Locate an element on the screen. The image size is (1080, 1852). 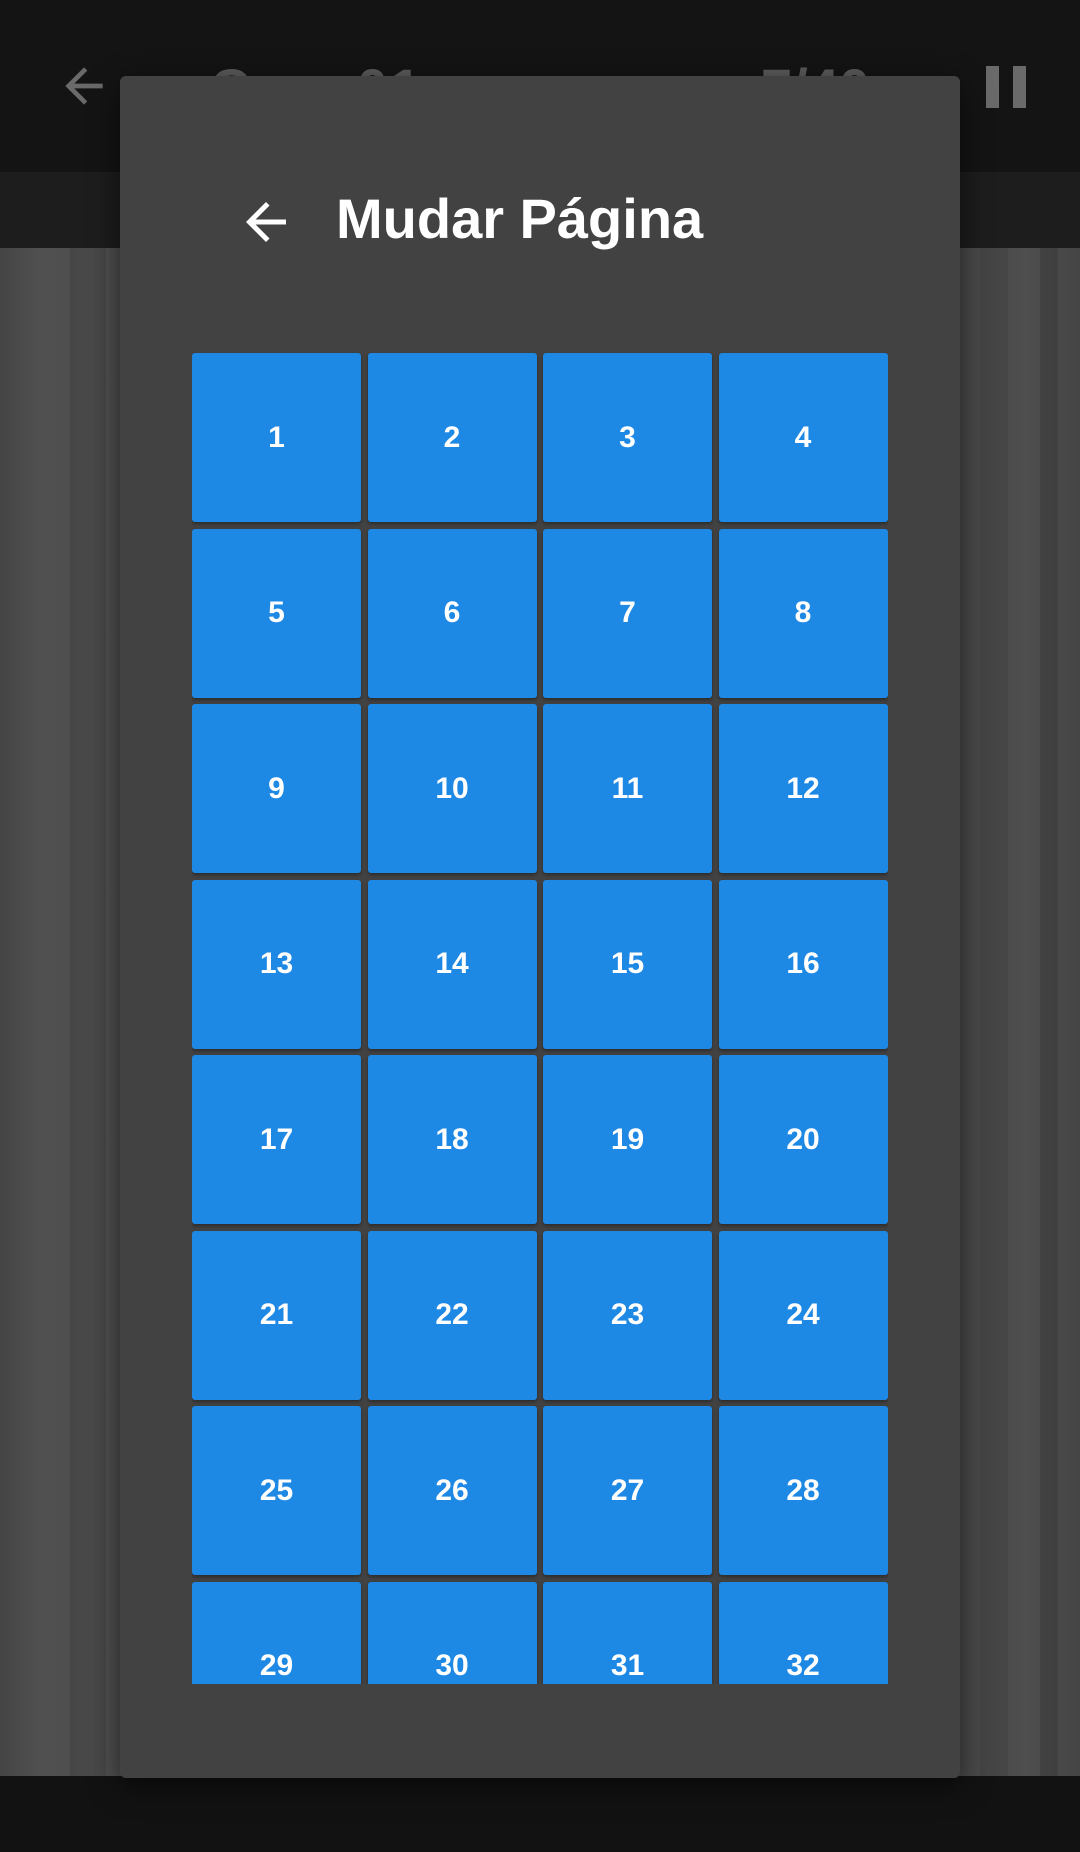
page-button-30: 30 is located at coordinates (452, 1632).